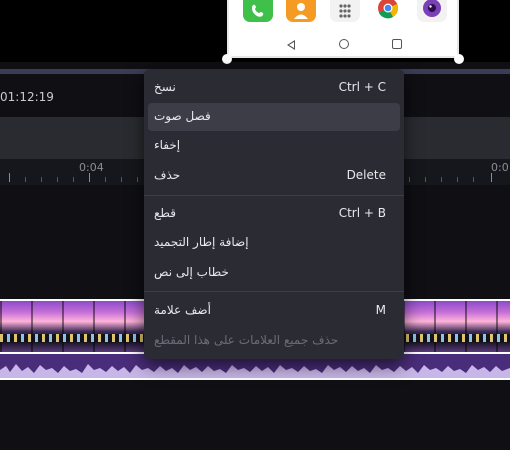 The image size is (510, 450). What do you see at coordinates (291, 45) in the screenshot?
I see `back-icon` at bounding box center [291, 45].